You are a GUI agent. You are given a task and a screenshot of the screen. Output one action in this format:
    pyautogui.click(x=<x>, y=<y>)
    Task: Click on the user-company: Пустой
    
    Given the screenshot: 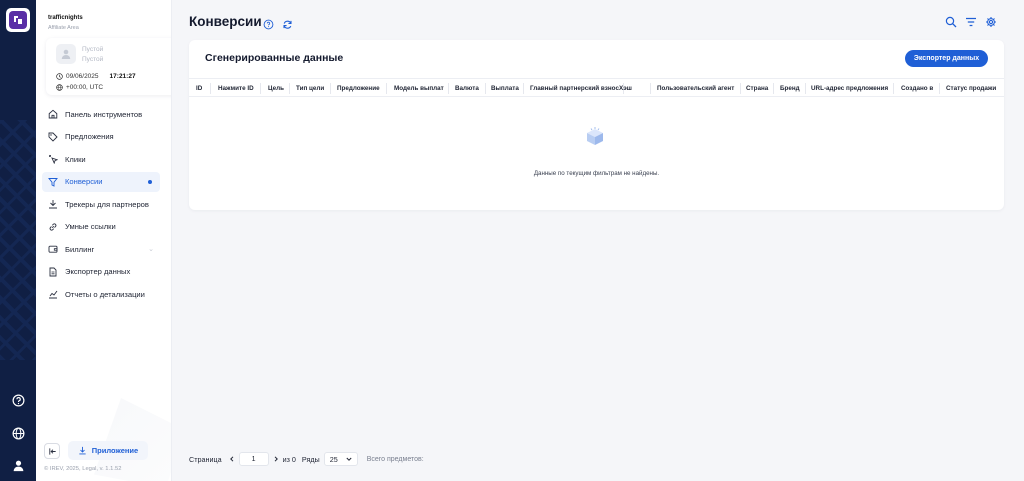 What is the action you would take?
    pyautogui.click(x=93, y=59)
    